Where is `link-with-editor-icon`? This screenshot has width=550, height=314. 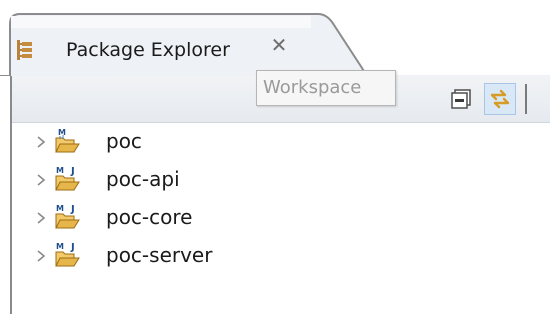
link-with-editor-icon is located at coordinates (500, 99).